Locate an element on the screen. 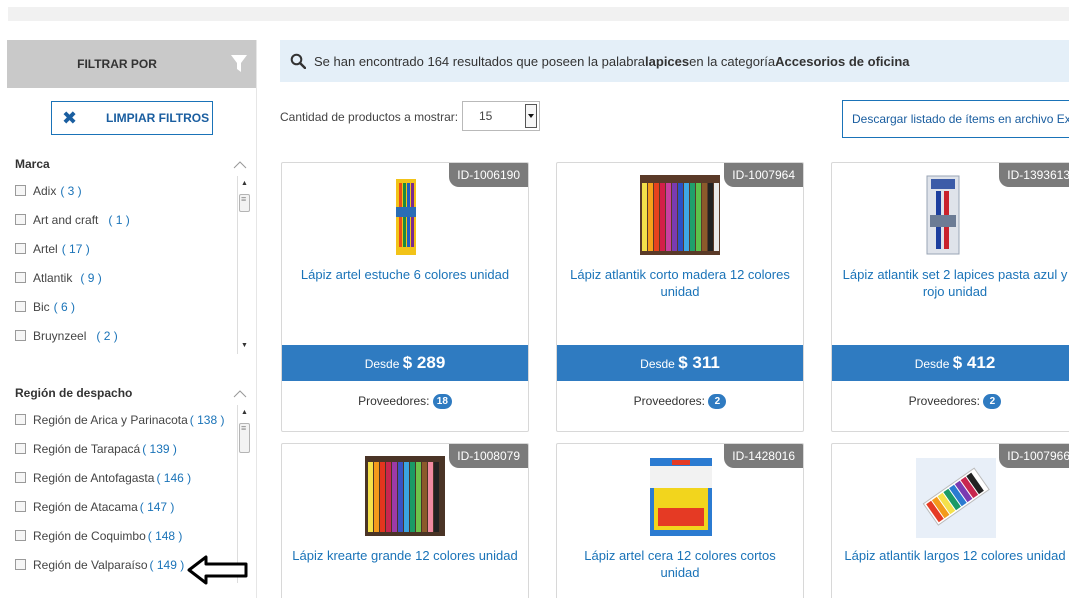 The width and height of the screenshot is (1069, 598). brand-option: Bic( 6 ) is located at coordinates (132, 306).